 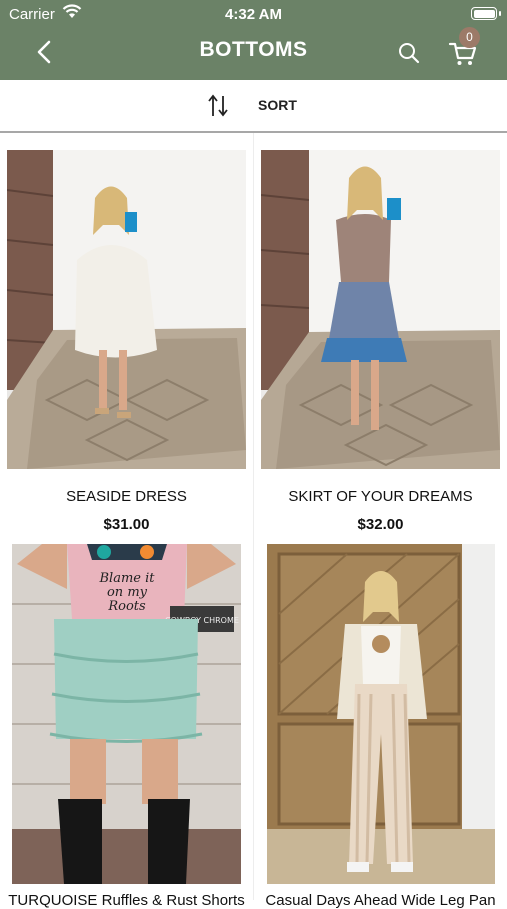 I want to click on product-name: SEASIDE DRESS, so click(x=126, y=496).